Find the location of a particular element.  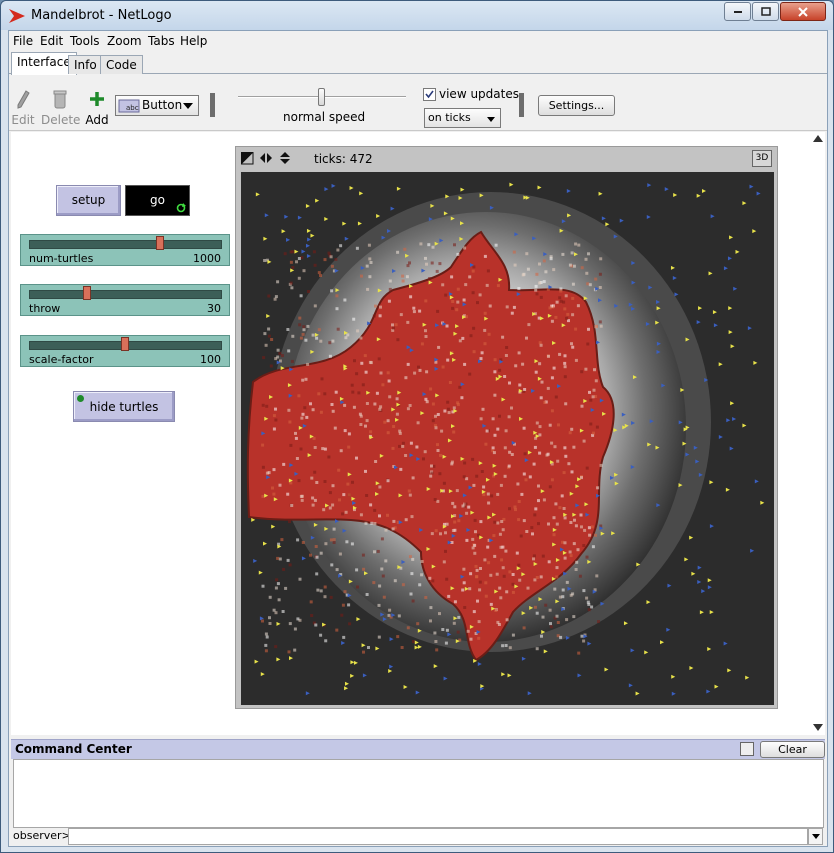

ticks-counter: ticks: 472 is located at coordinates (343, 159).